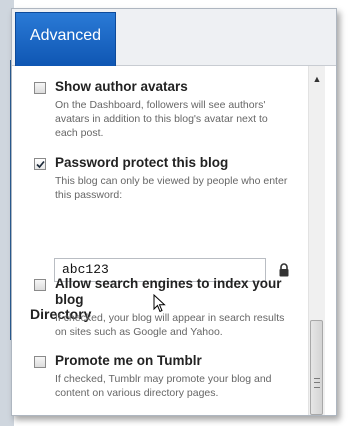  What do you see at coordinates (40, 88) in the screenshot?
I see `show-avatars-checkbox` at bounding box center [40, 88].